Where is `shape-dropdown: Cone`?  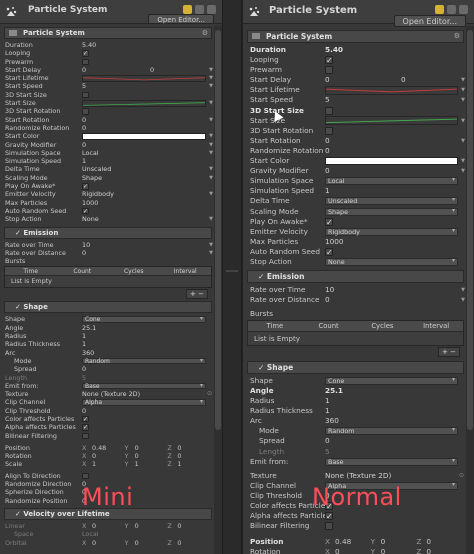
shape-dropdown: Cone is located at coordinates (144, 319).